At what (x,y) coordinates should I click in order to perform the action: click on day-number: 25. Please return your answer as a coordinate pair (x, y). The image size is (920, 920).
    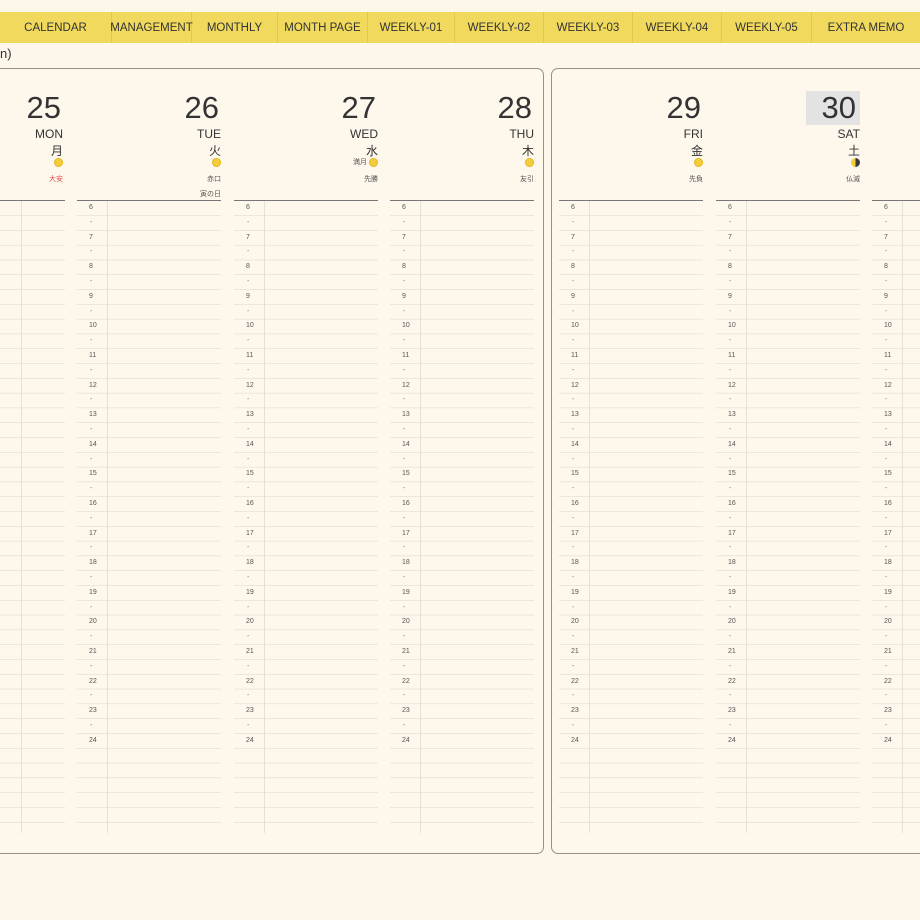
    Looking at the image, I should click on (44, 108).